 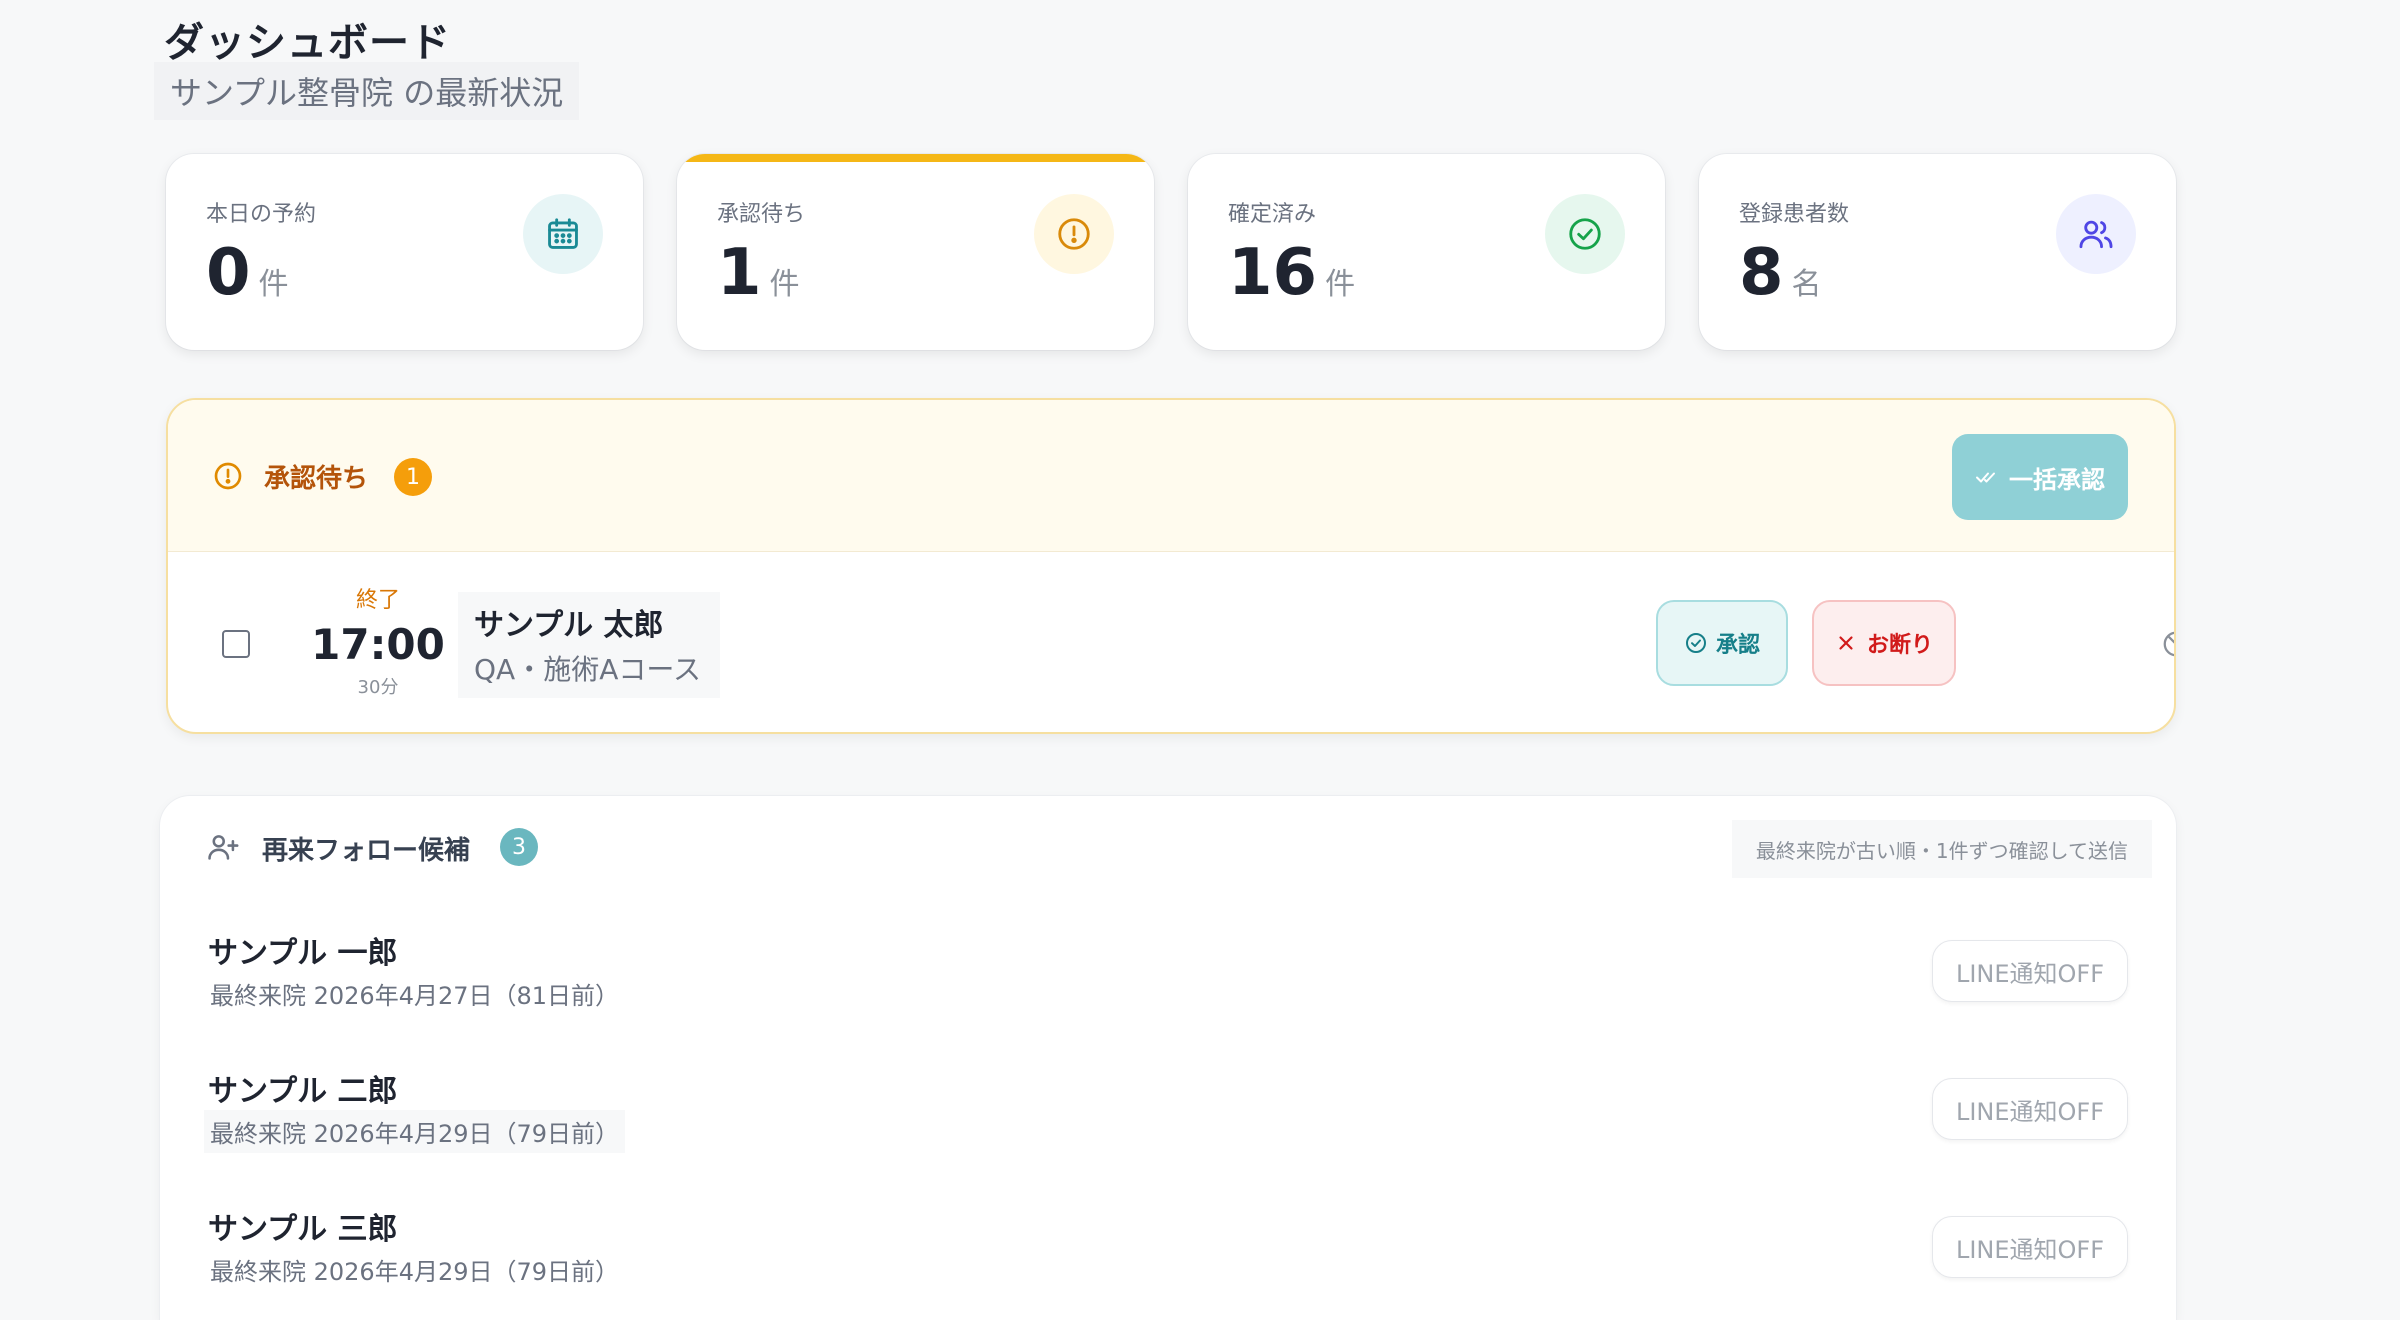 I want to click on page-title: ダッシュボード, so click(x=307, y=43).